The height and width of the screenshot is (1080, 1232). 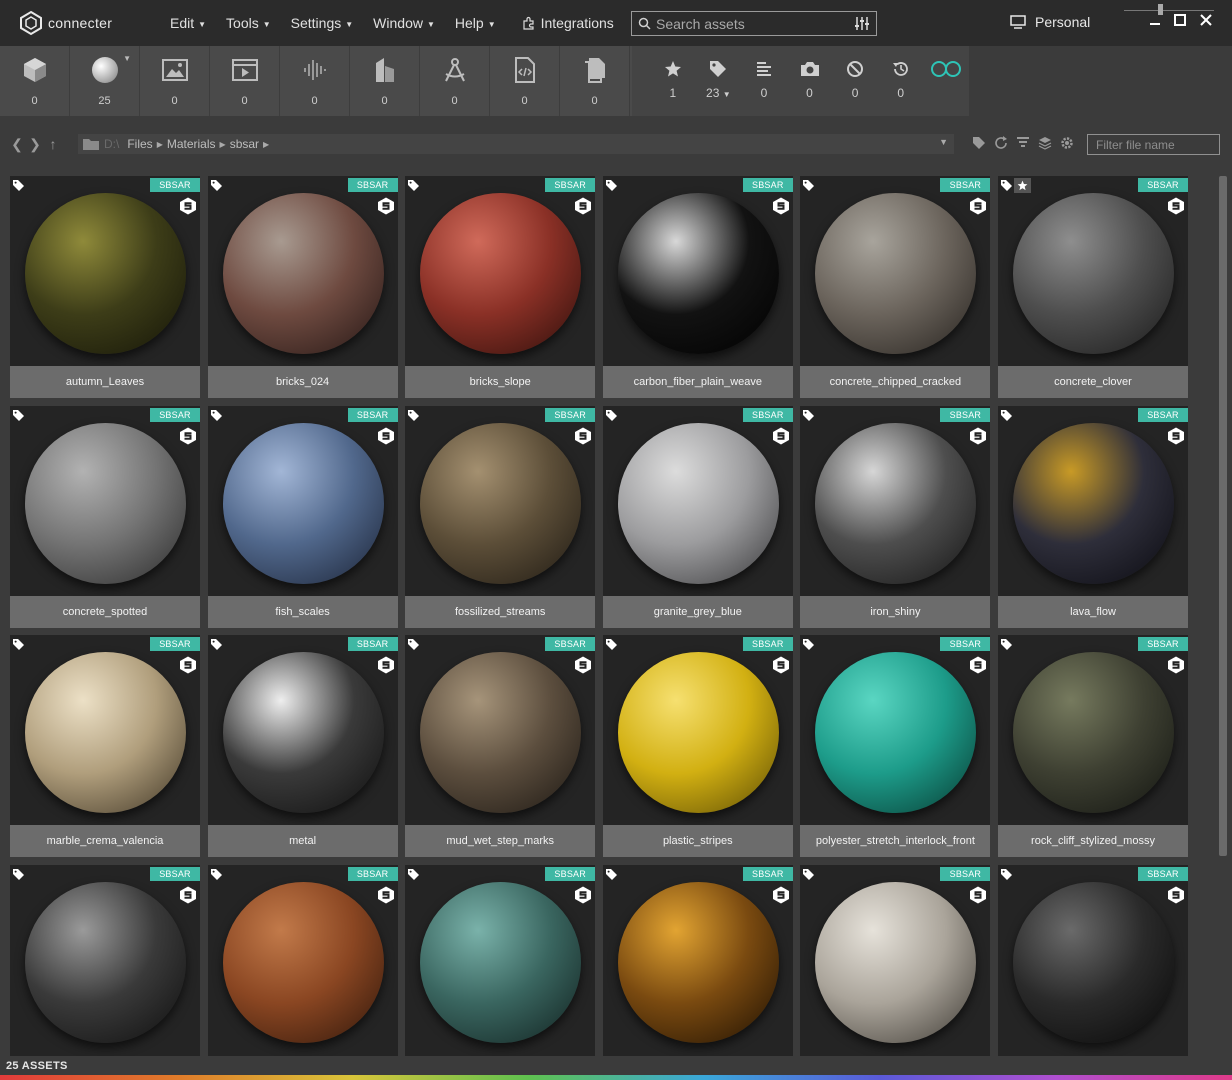 What do you see at coordinates (191, 144) in the screenshot?
I see `breadcrumb-materials: Materials` at bounding box center [191, 144].